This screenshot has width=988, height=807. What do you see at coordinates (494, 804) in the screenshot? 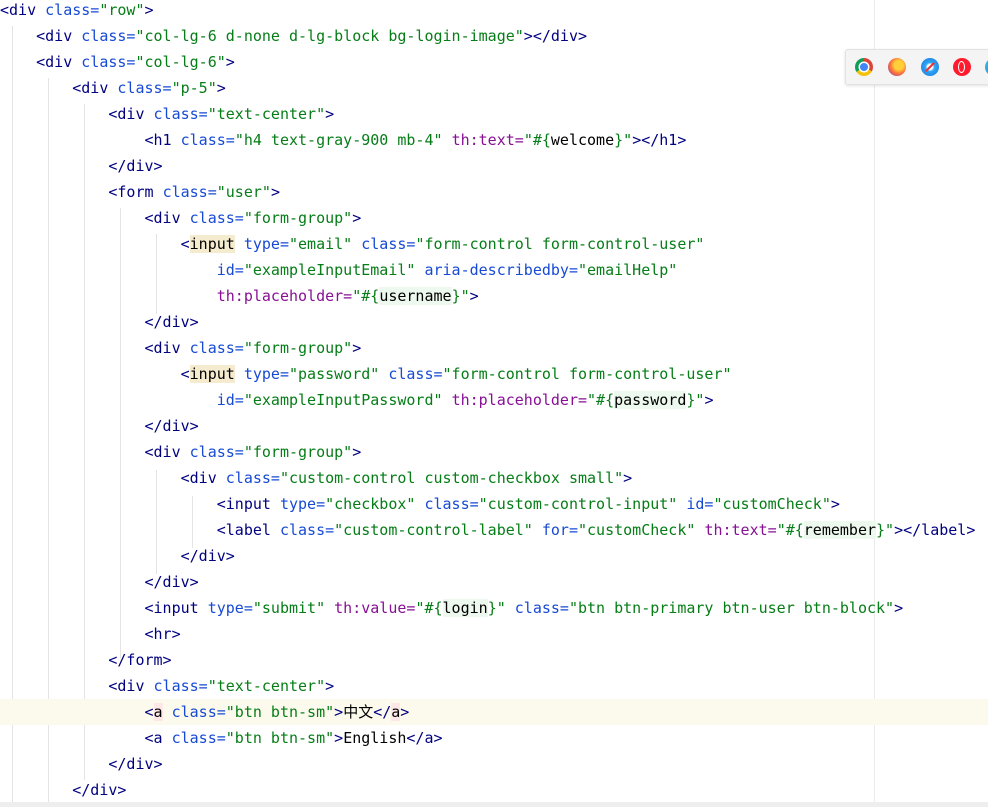
I see `horizontal-scrollbar` at bounding box center [494, 804].